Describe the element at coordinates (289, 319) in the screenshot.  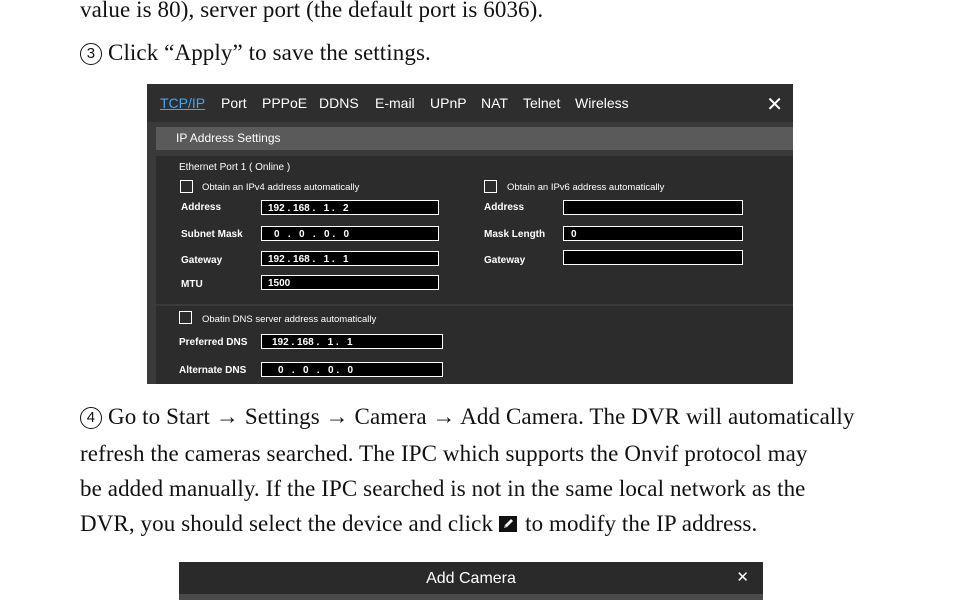
I see `dns-auto-label: Obatin DNS server address automatically` at that location.